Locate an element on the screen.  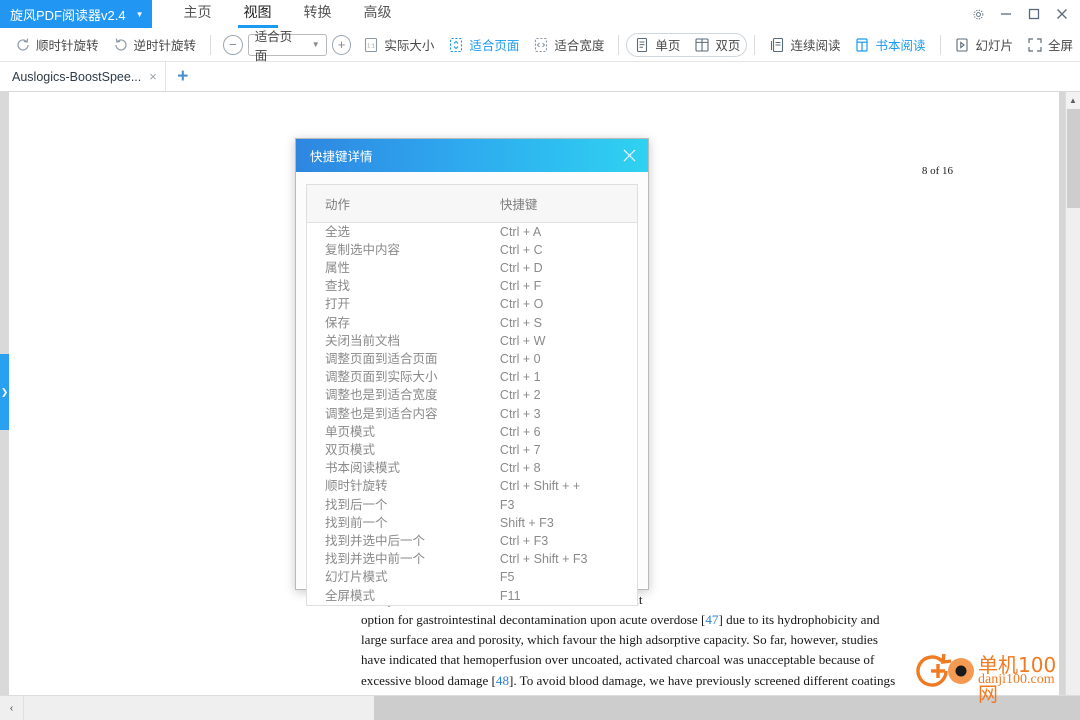
close-icon: × is located at coordinates (153, 76).